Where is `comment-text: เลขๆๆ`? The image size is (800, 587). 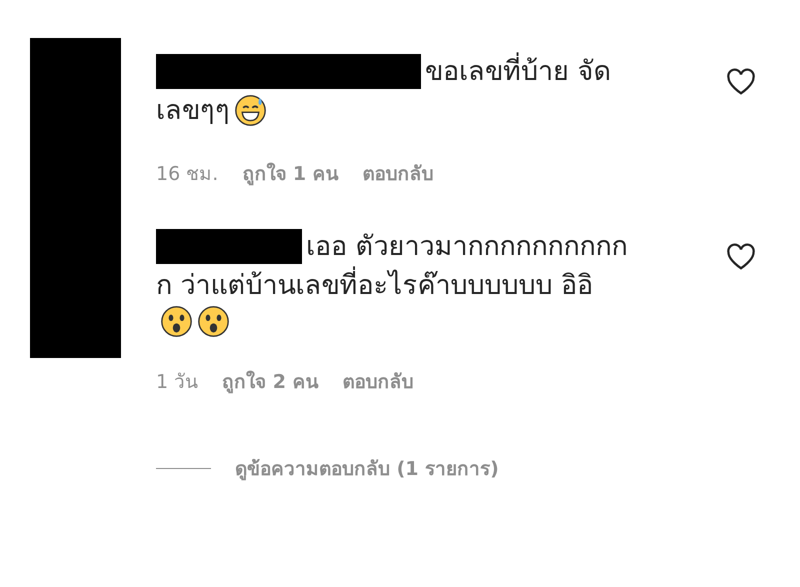 comment-text: เลขๆๆ is located at coordinates (193, 111).